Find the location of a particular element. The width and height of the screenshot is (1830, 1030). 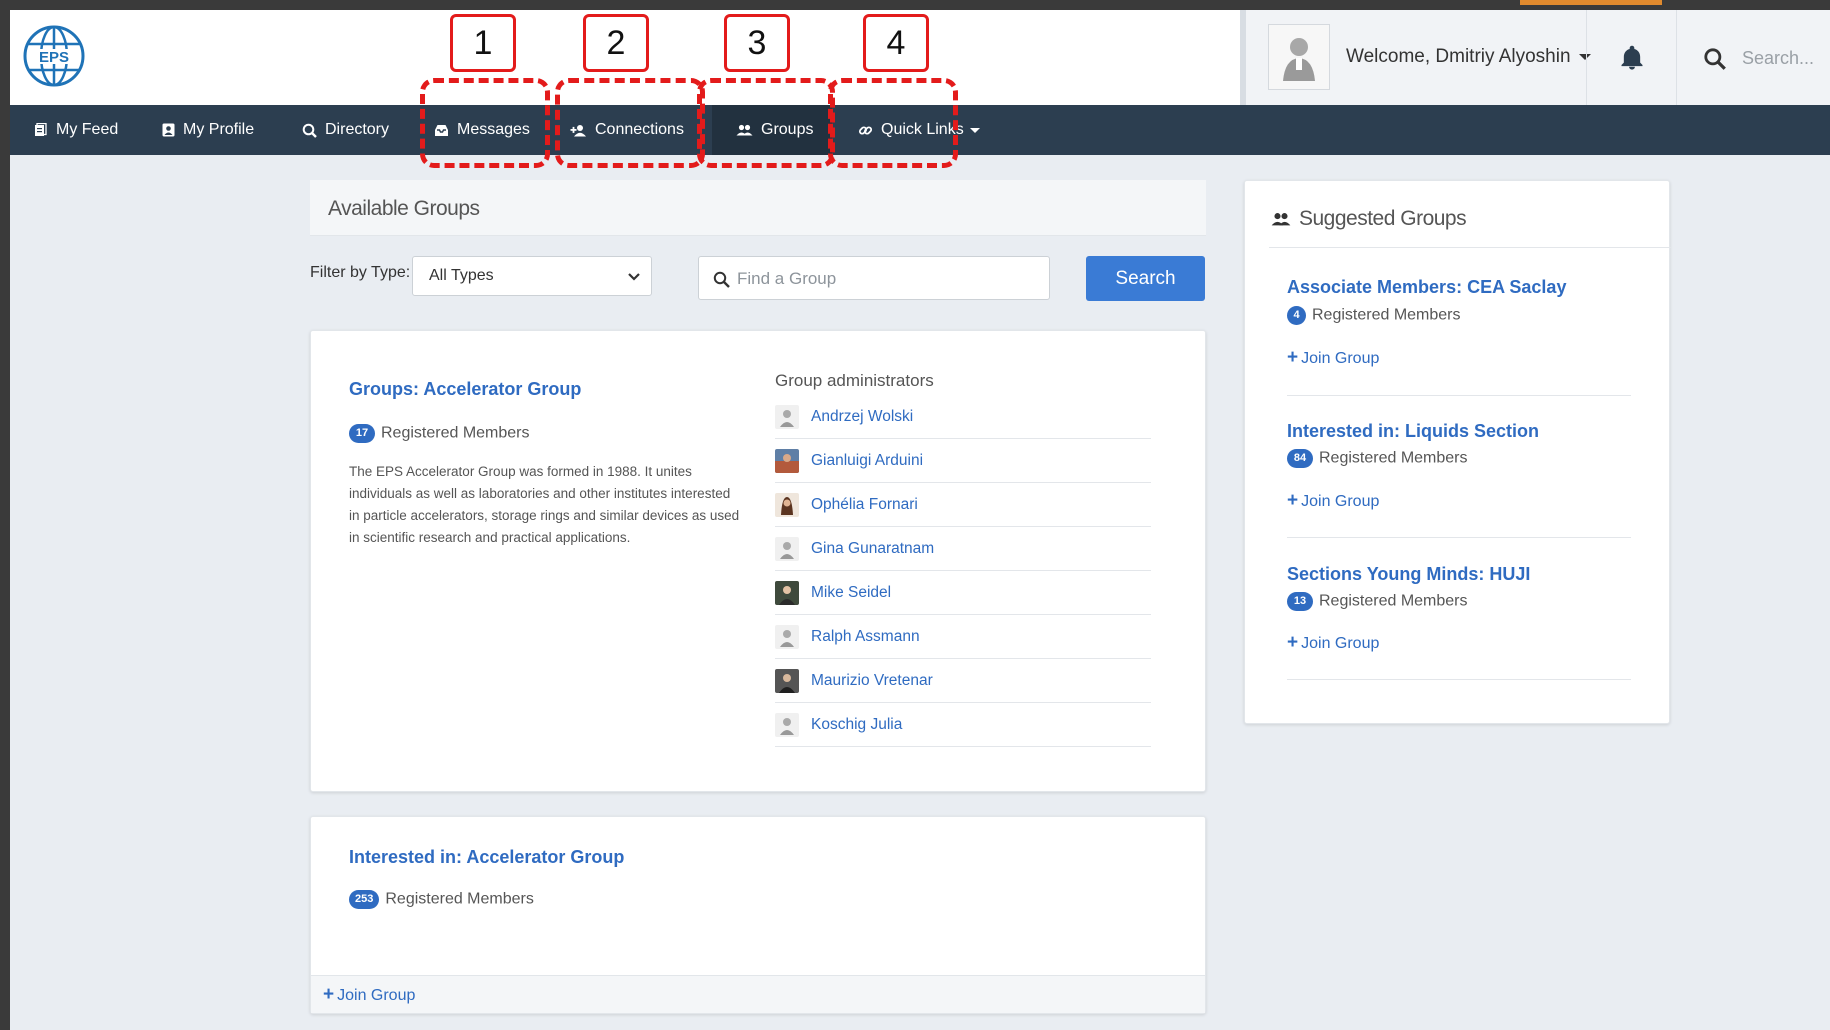

group-title-link: Interested in: Accelerator Group is located at coordinates (486, 857).